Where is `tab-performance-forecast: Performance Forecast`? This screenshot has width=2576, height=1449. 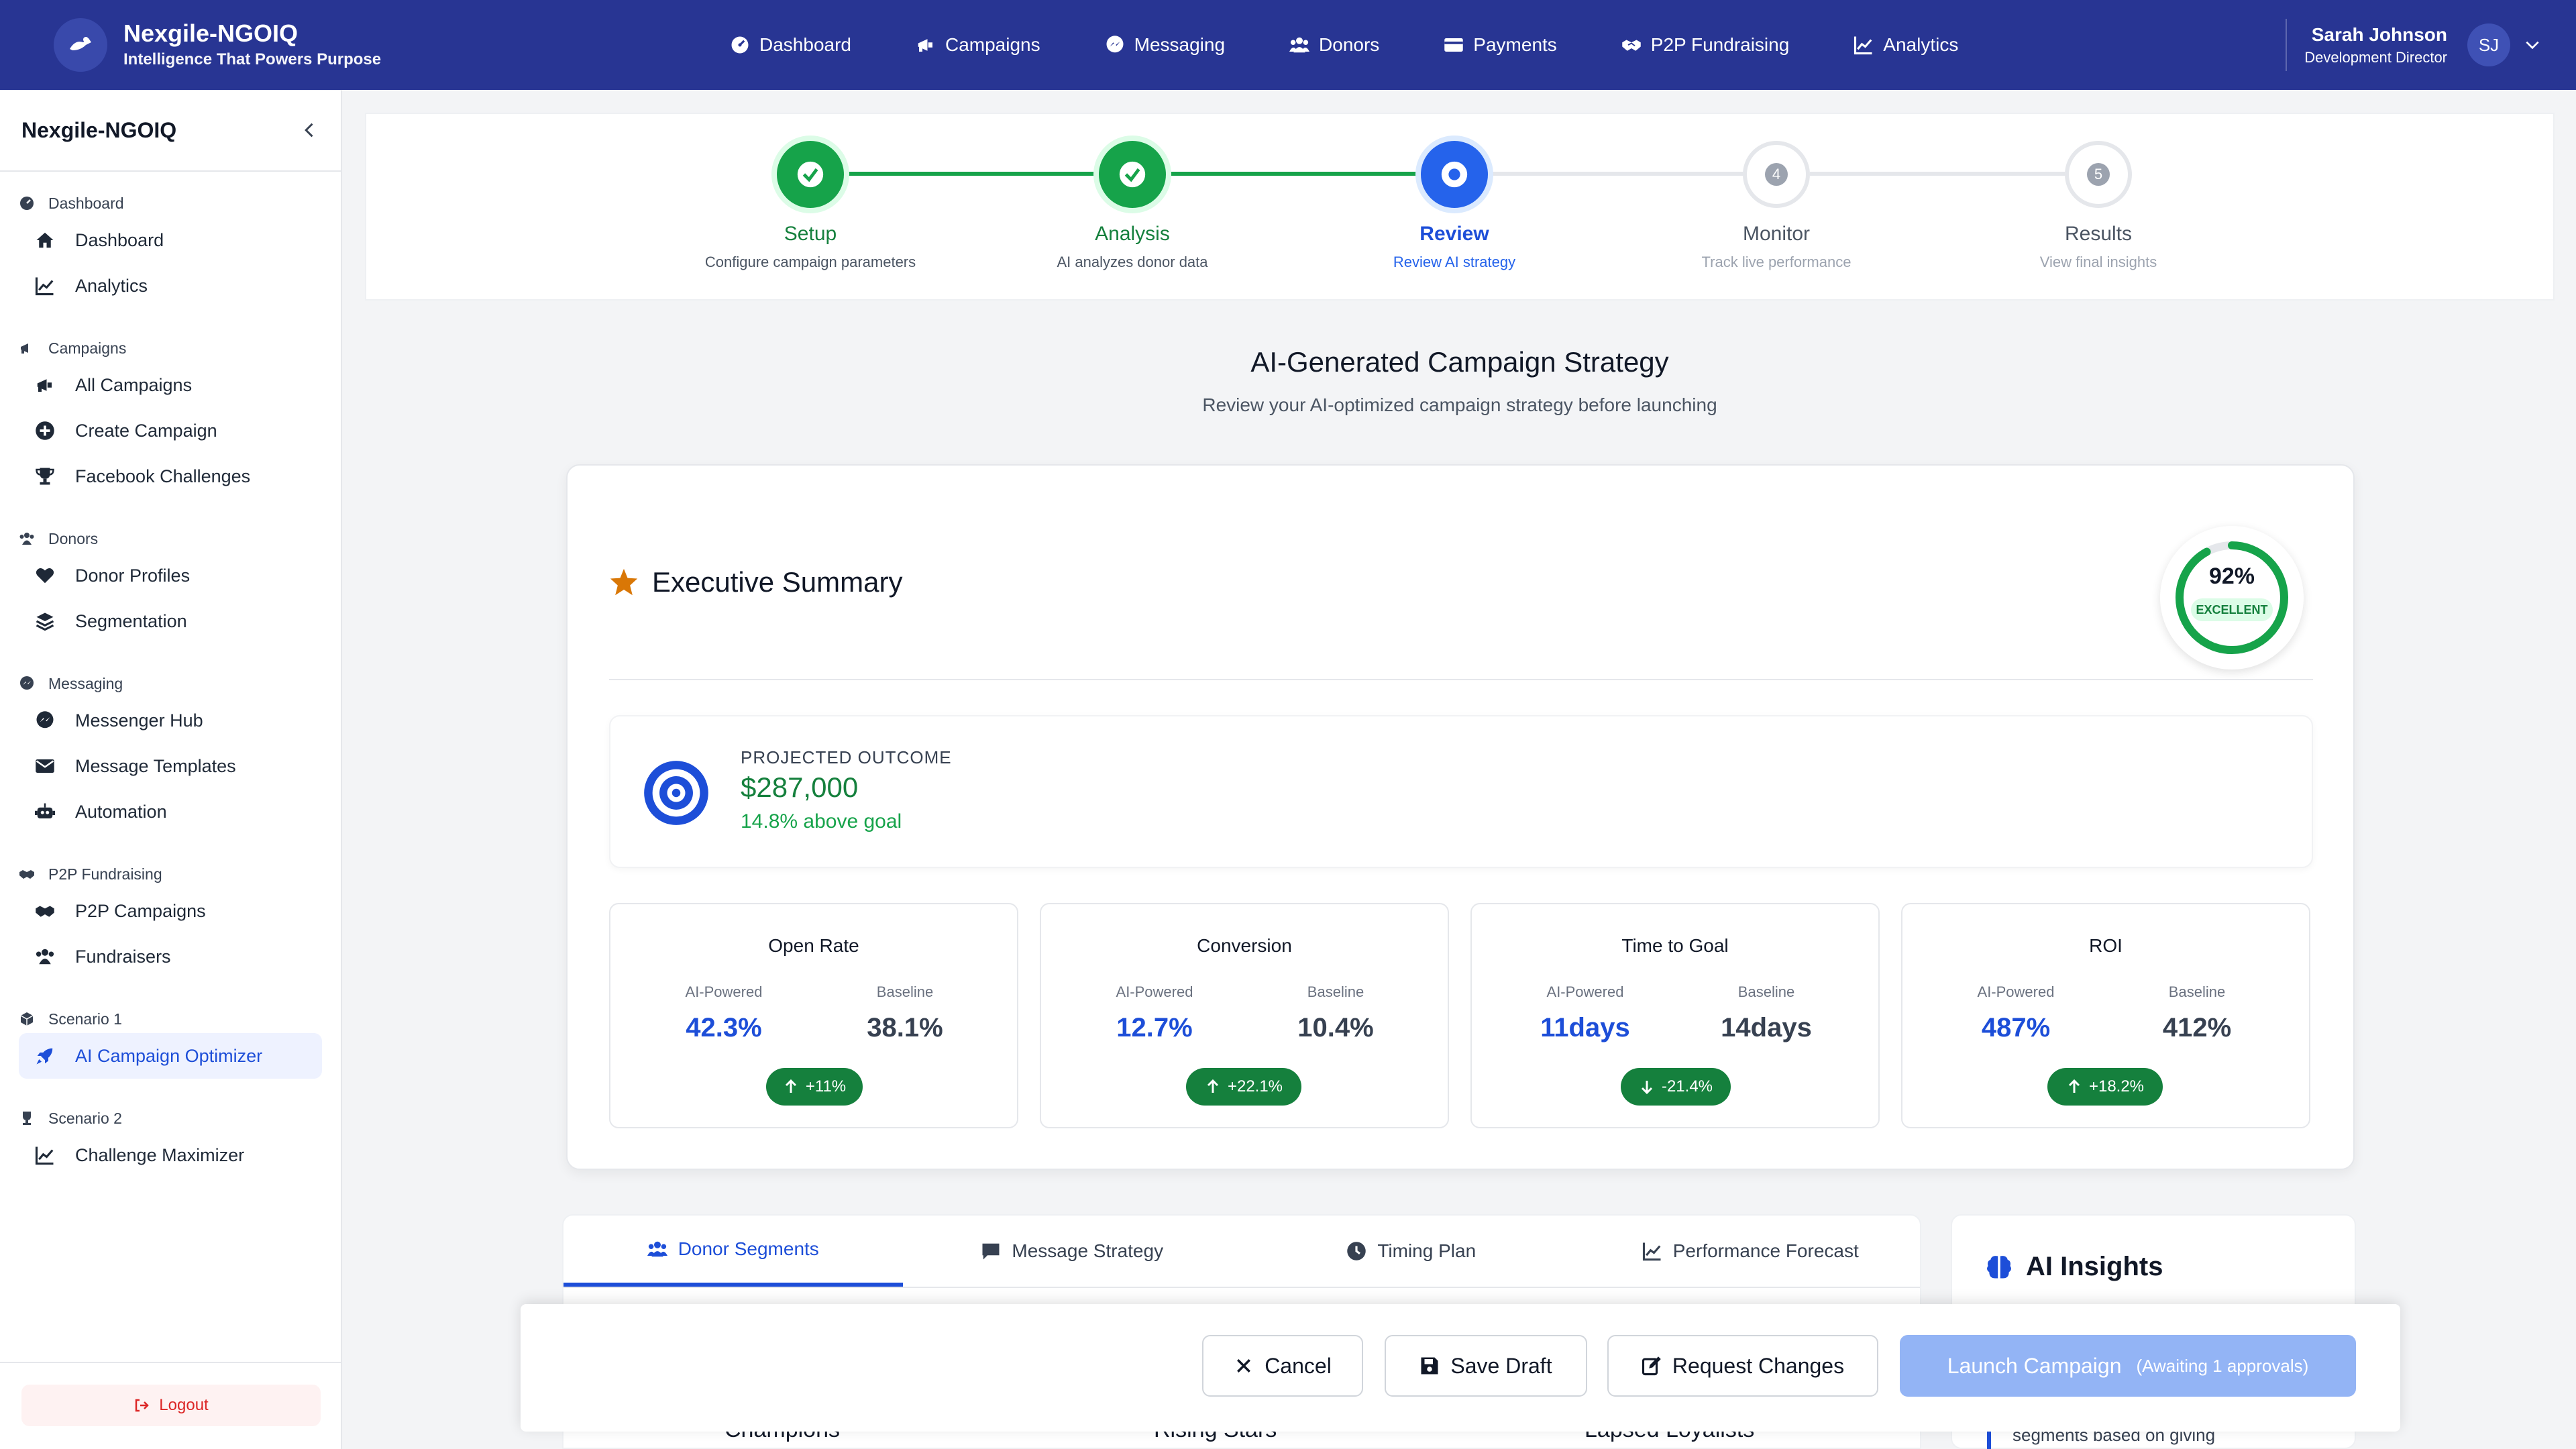 tab-performance-forecast: Performance Forecast is located at coordinates (1751, 1251).